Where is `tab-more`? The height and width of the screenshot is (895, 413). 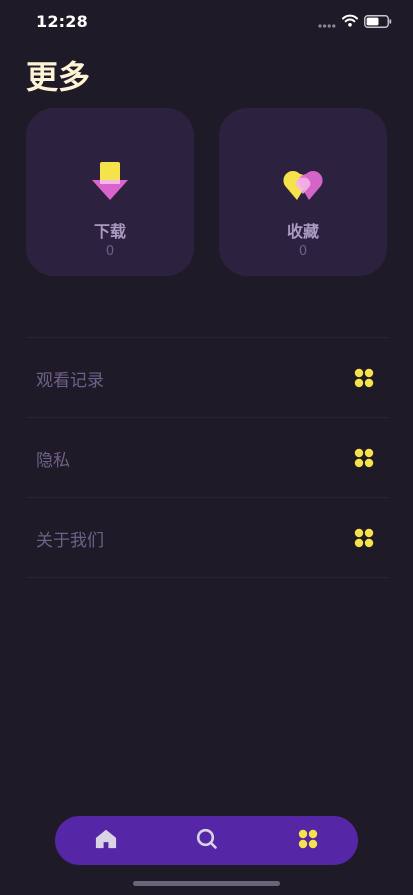 tab-more is located at coordinates (307, 840).